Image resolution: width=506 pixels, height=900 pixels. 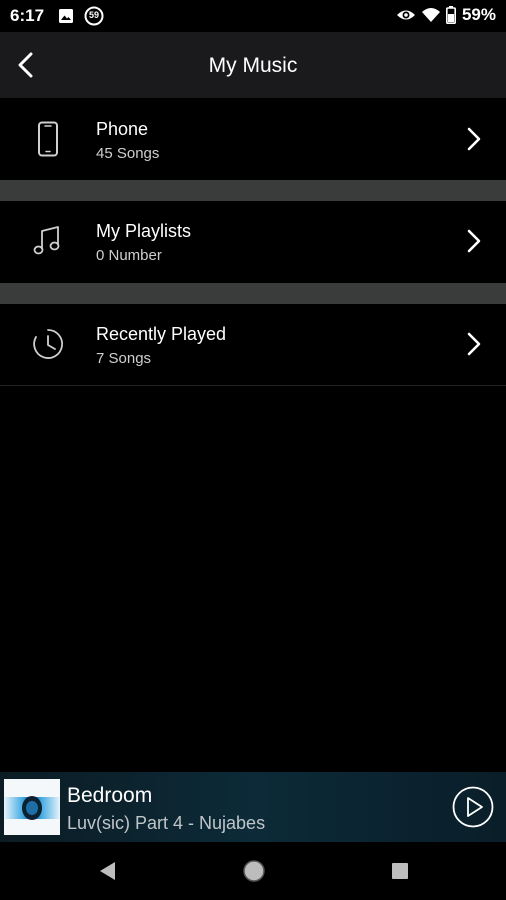 What do you see at coordinates (48, 139) in the screenshot?
I see `phone-icon` at bounding box center [48, 139].